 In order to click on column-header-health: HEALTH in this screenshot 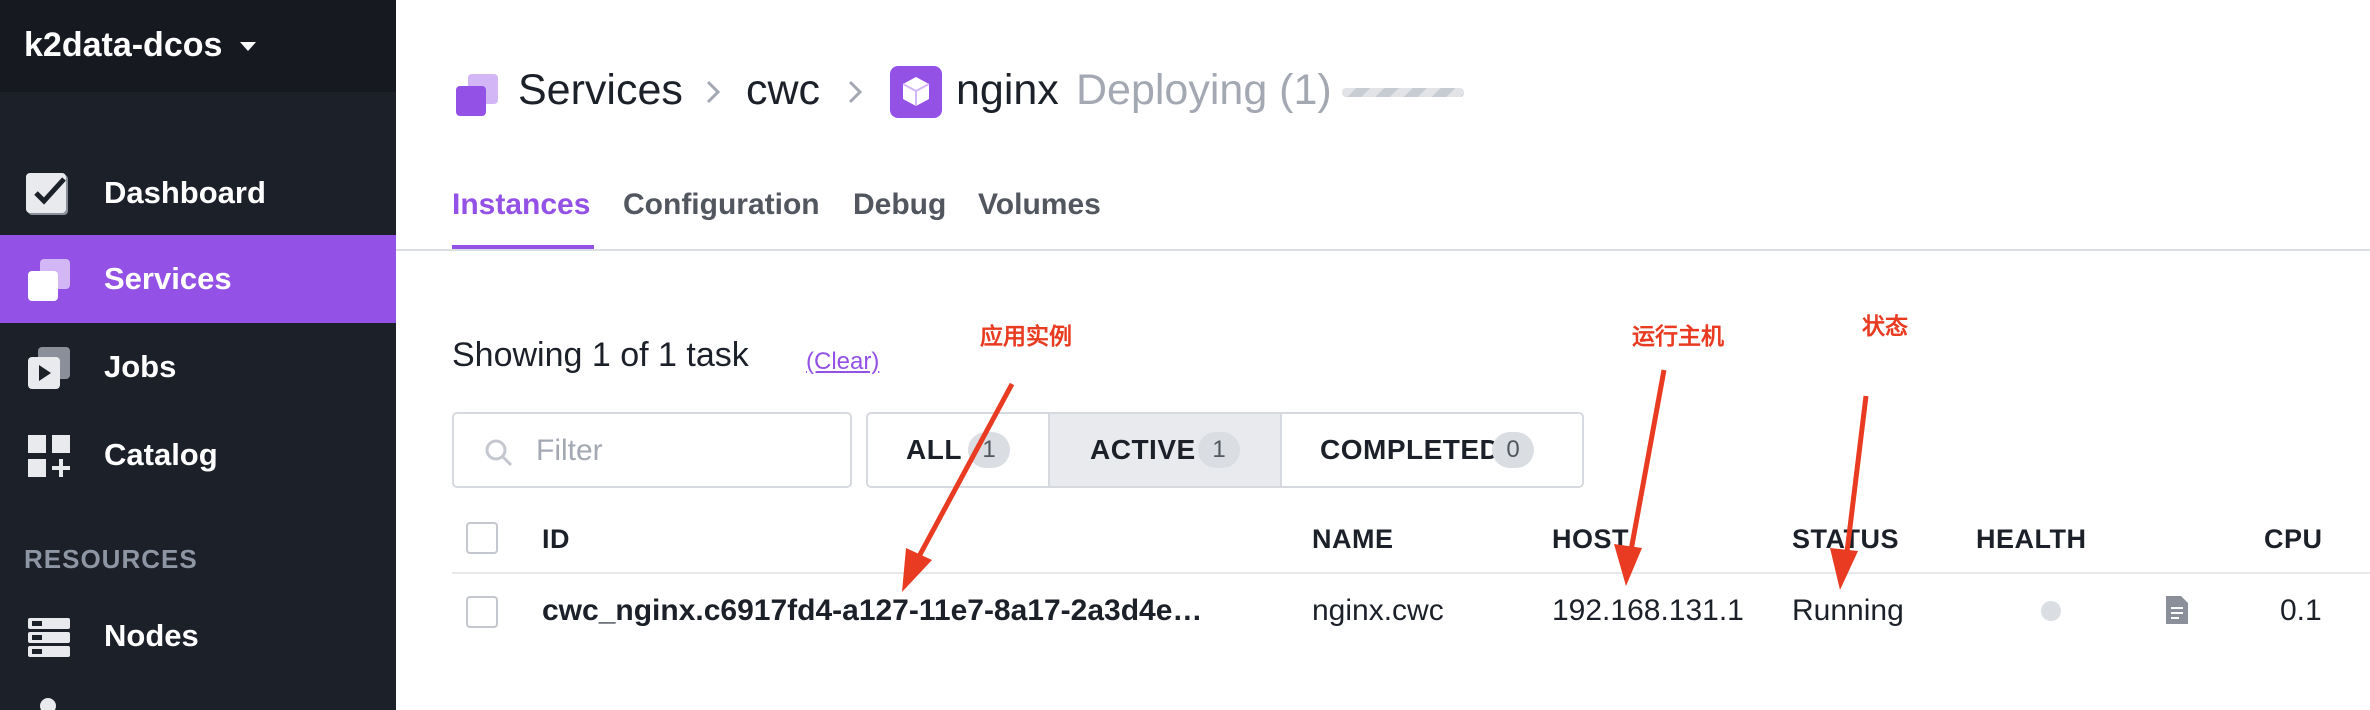, I will do `click(2031, 539)`.